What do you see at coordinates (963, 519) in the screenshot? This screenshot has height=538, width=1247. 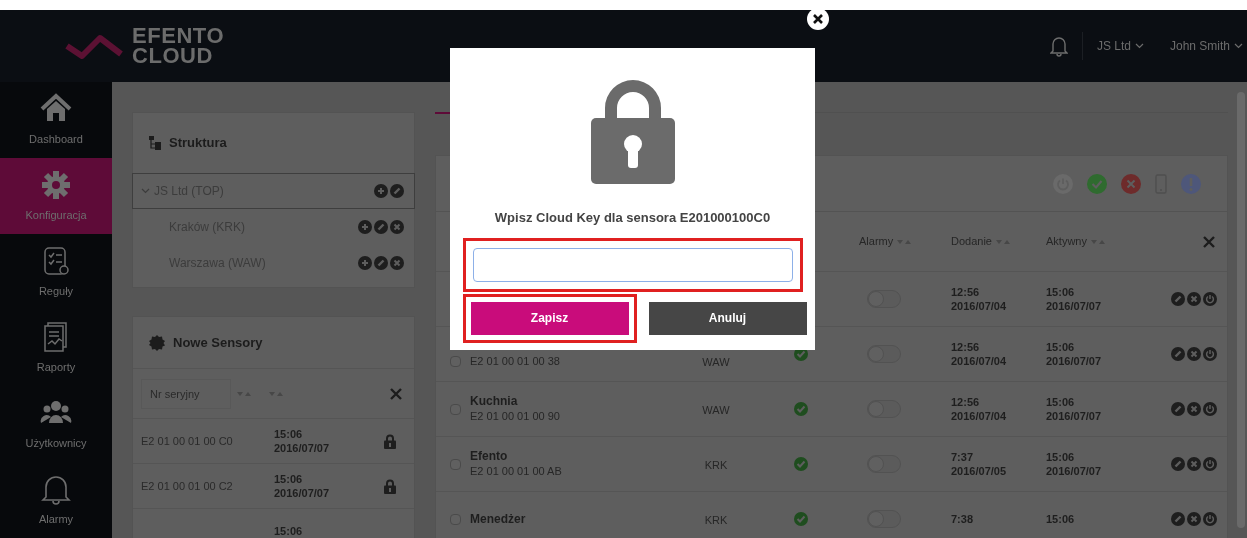 I see `time-text: 7:38` at bounding box center [963, 519].